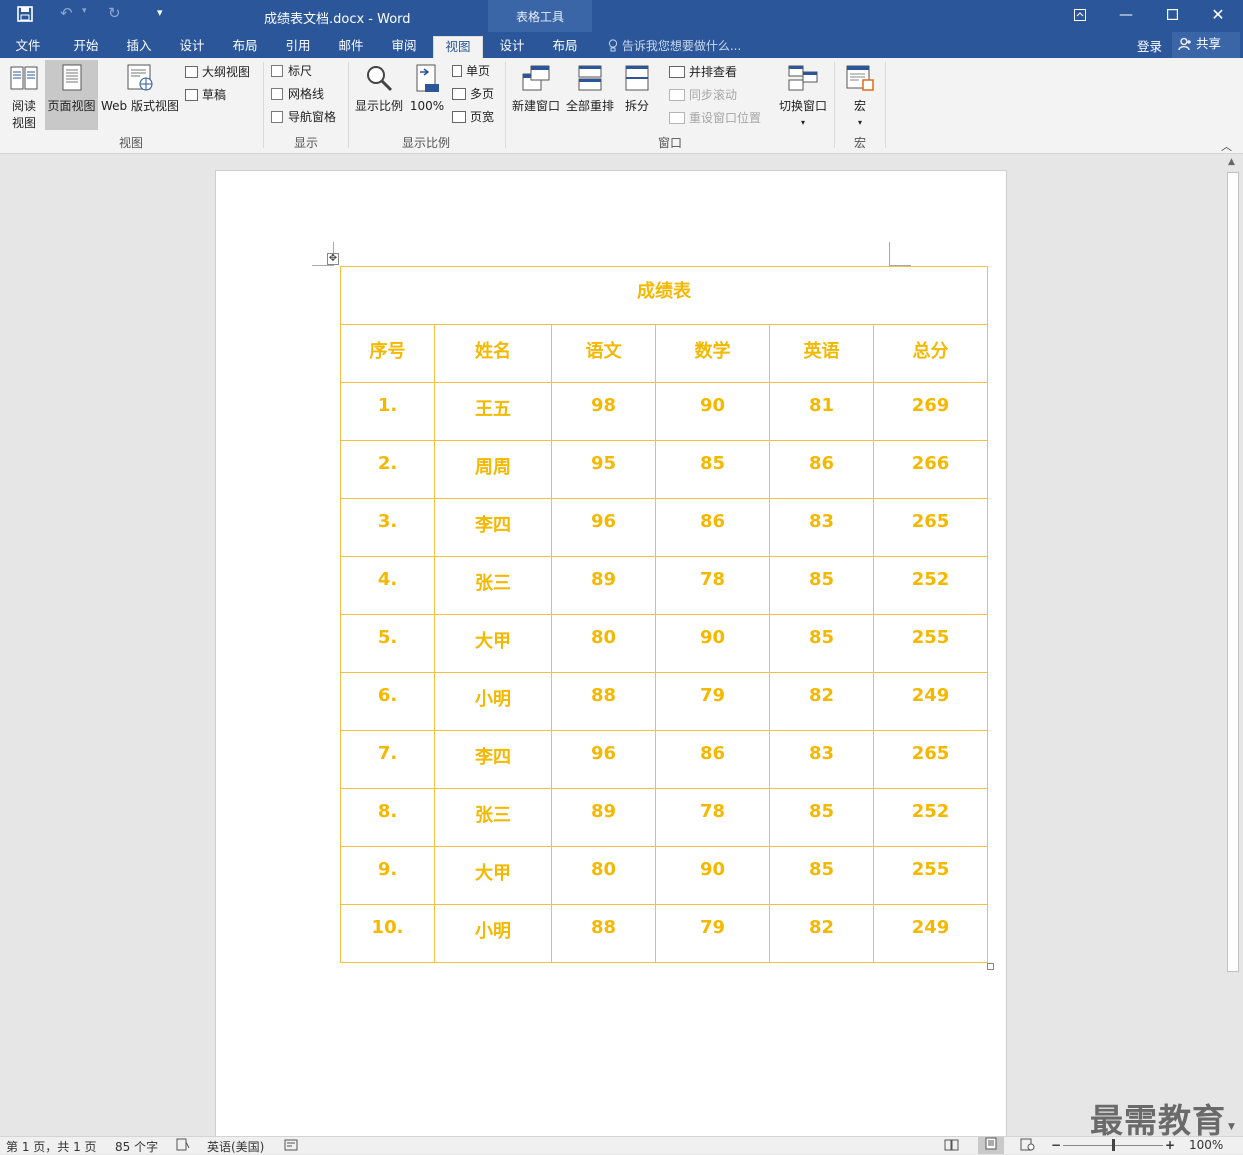  I want to click on name-cell: 王五, so click(493, 411).